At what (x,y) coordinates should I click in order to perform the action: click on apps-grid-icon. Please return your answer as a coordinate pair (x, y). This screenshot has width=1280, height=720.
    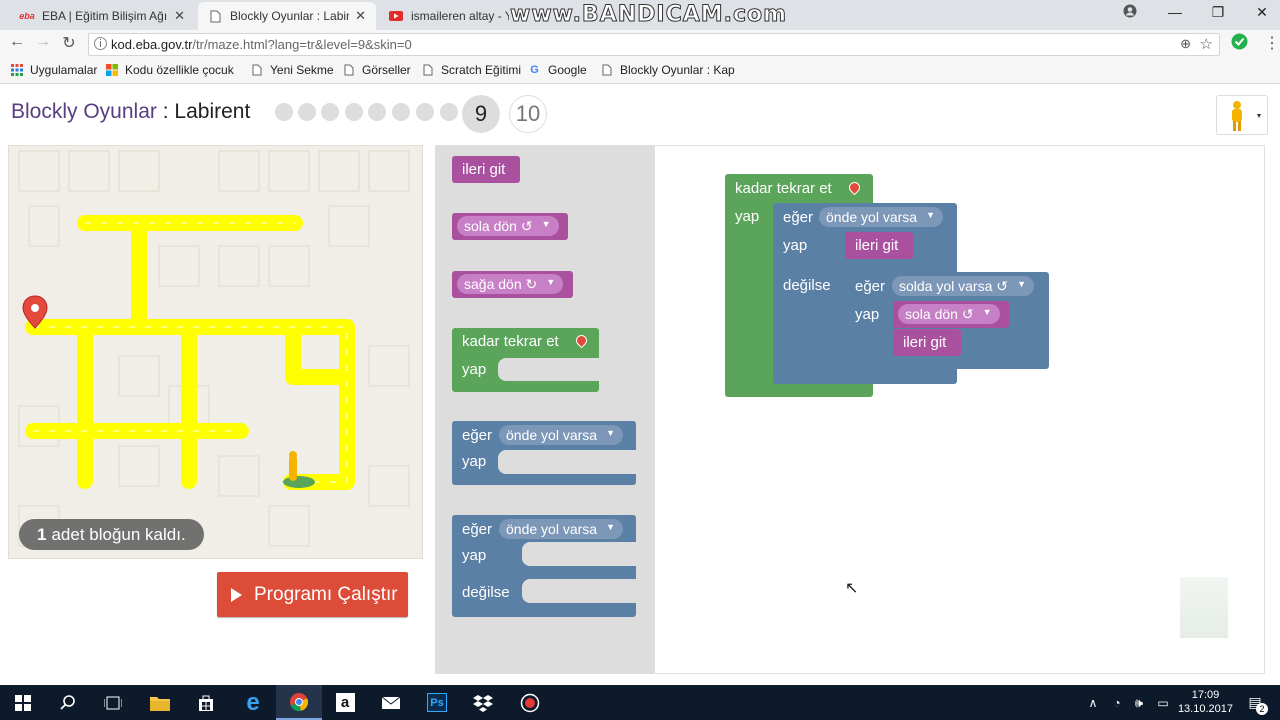
    Looking at the image, I should click on (16, 70).